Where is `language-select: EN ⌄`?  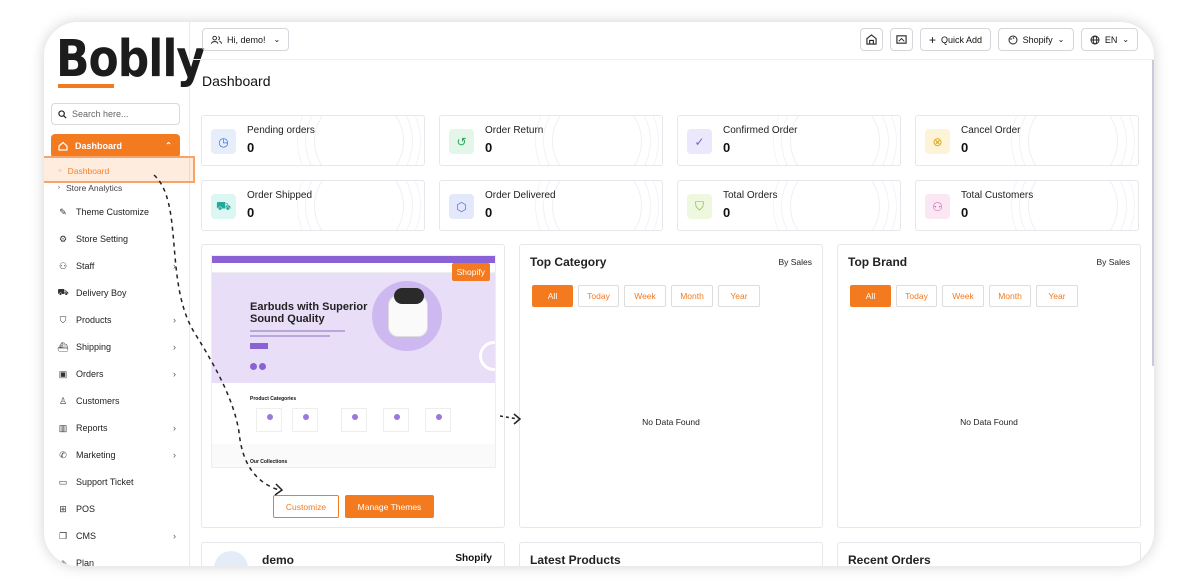
language-select: EN ⌄ is located at coordinates (1109, 39).